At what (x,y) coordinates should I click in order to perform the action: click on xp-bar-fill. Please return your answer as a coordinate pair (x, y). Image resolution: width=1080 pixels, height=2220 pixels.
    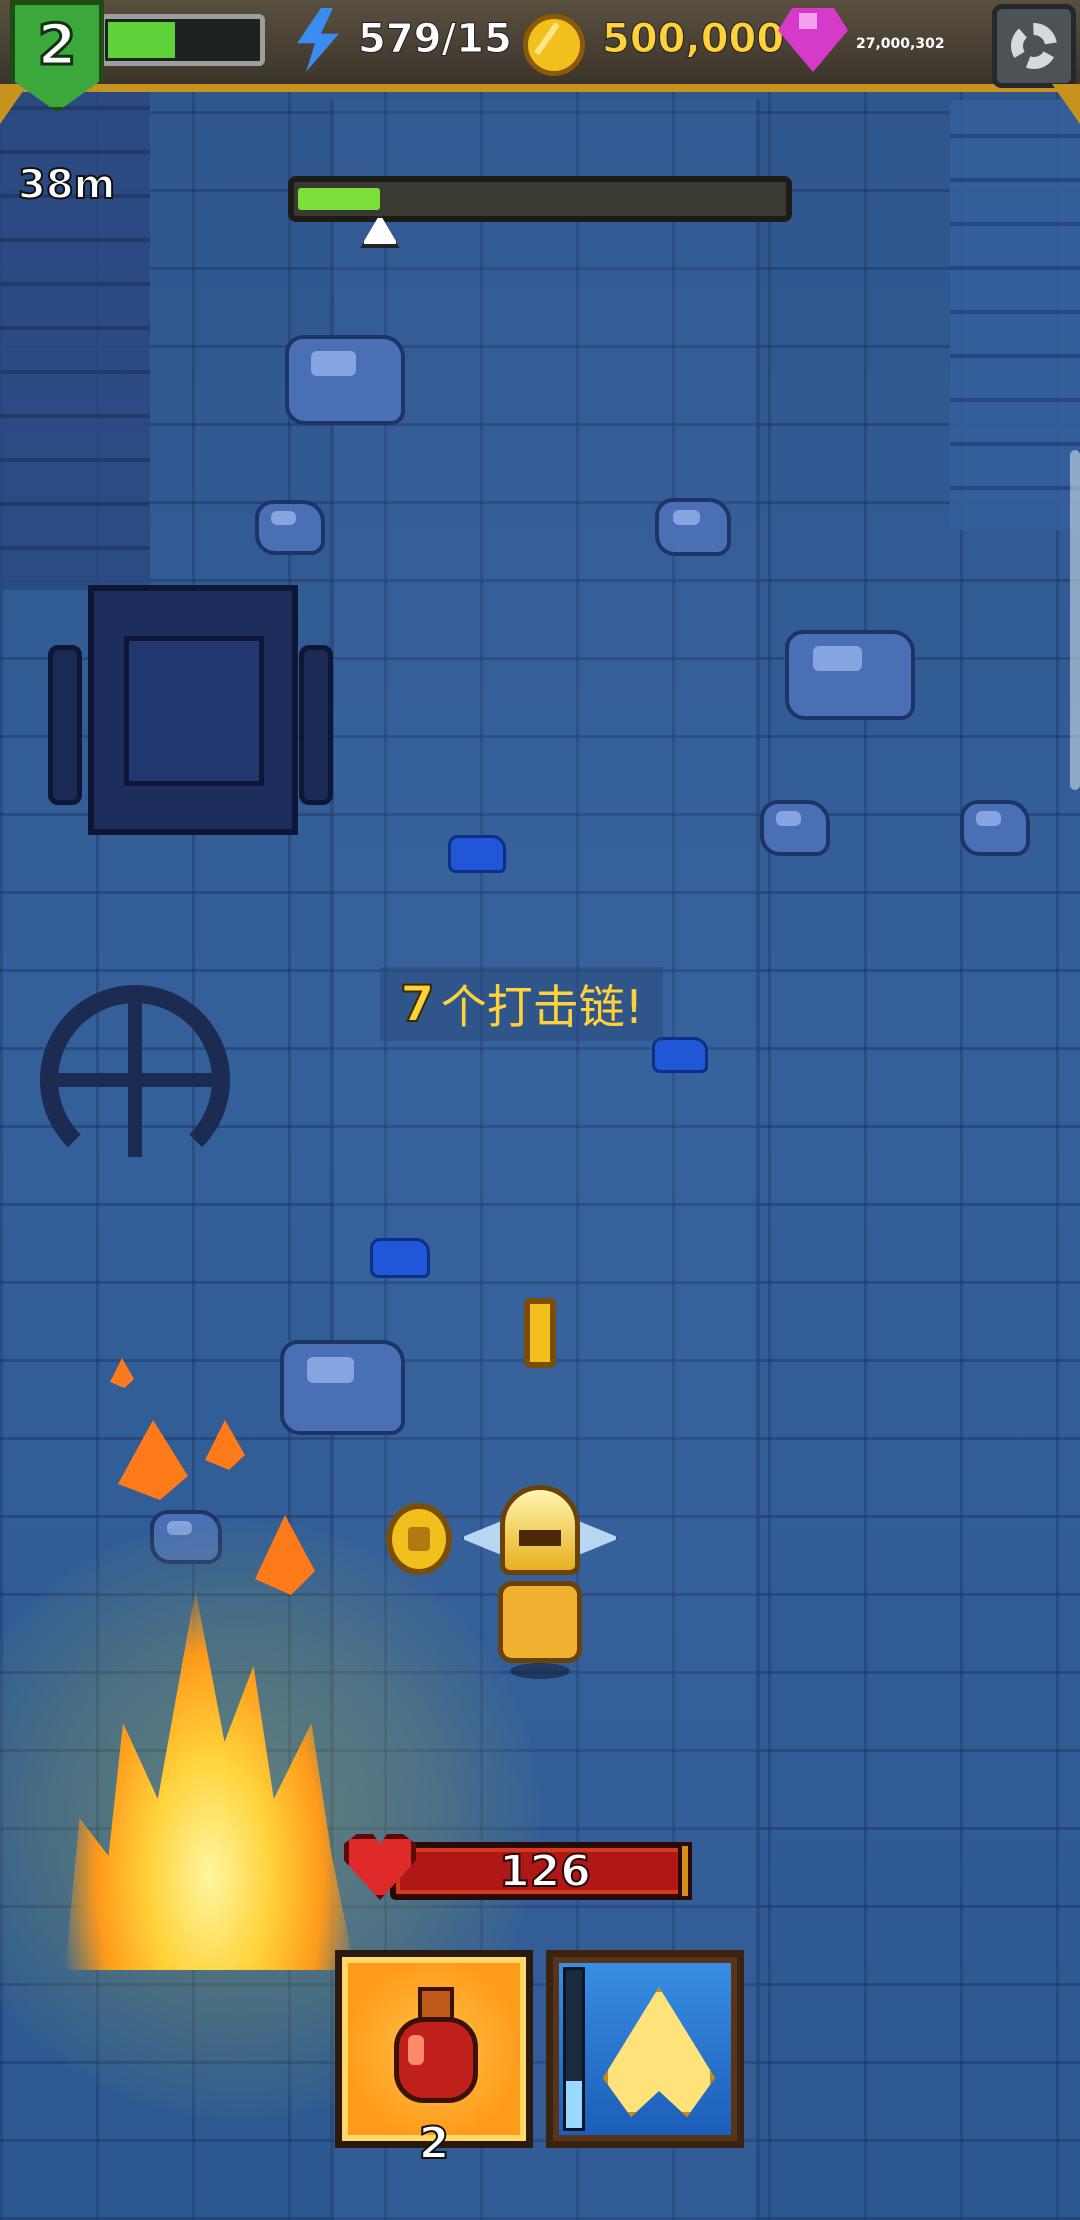
    Looking at the image, I should click on (141, 40).